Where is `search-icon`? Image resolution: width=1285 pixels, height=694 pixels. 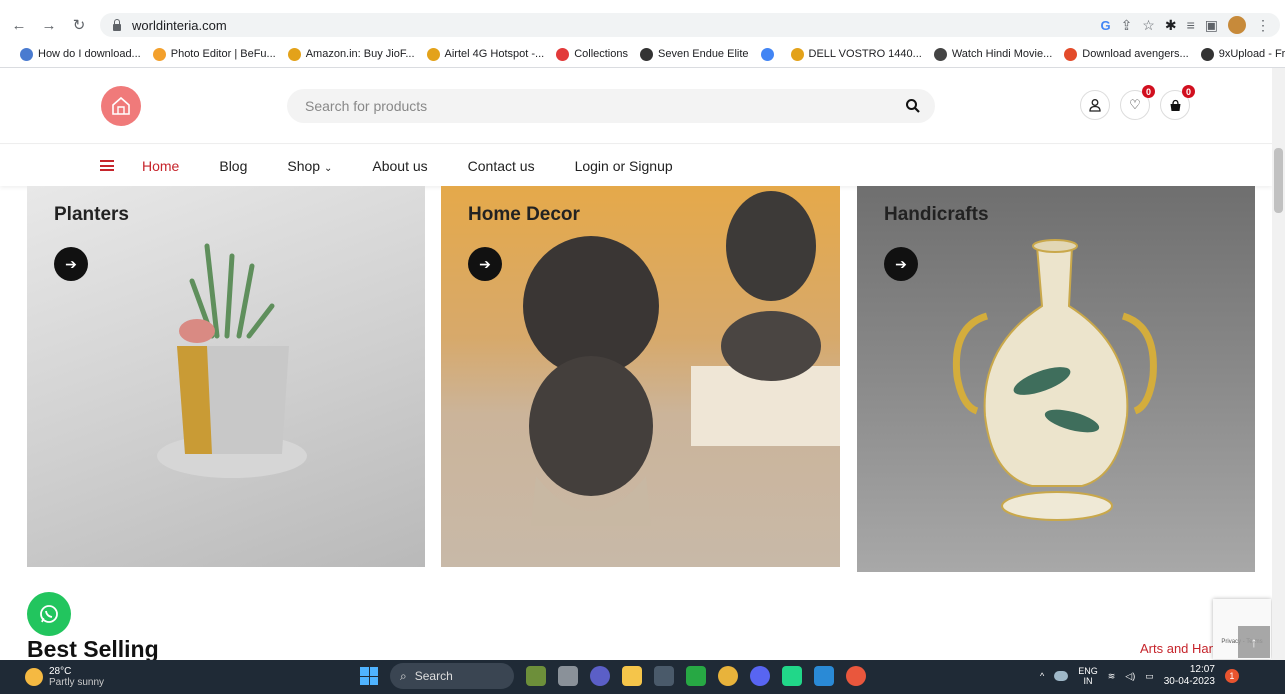
search-icon is located at coordinates (913, 106).